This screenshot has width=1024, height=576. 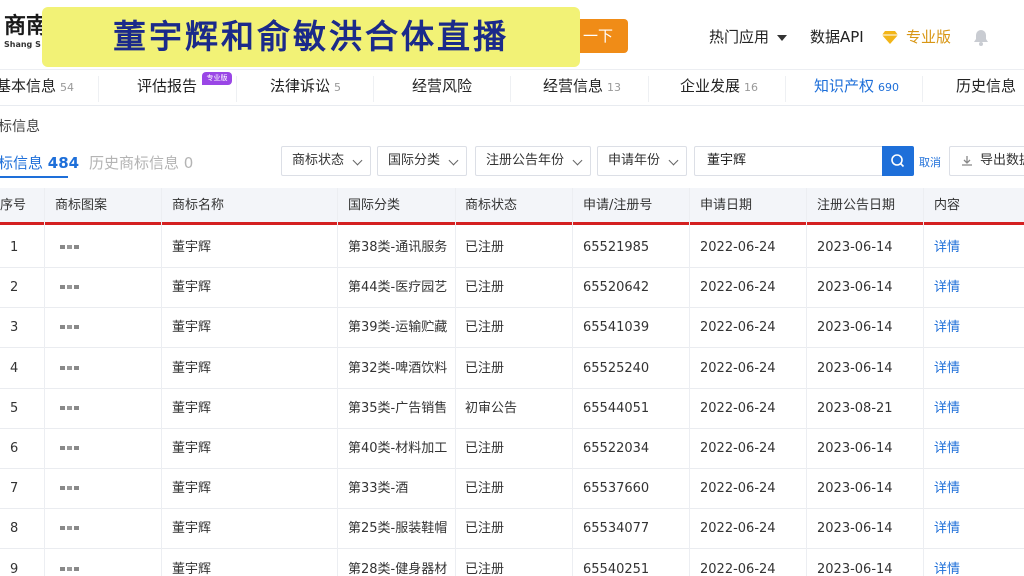 I want to click on filter-label: 商标状态, so click(x=318, y=160).